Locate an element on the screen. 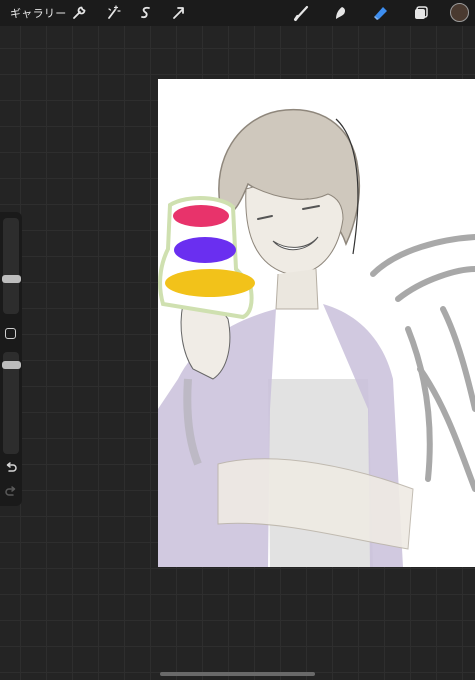 The height and width of the screenshot is (680, 475). undo-icon is located at coordinates (11, 468).